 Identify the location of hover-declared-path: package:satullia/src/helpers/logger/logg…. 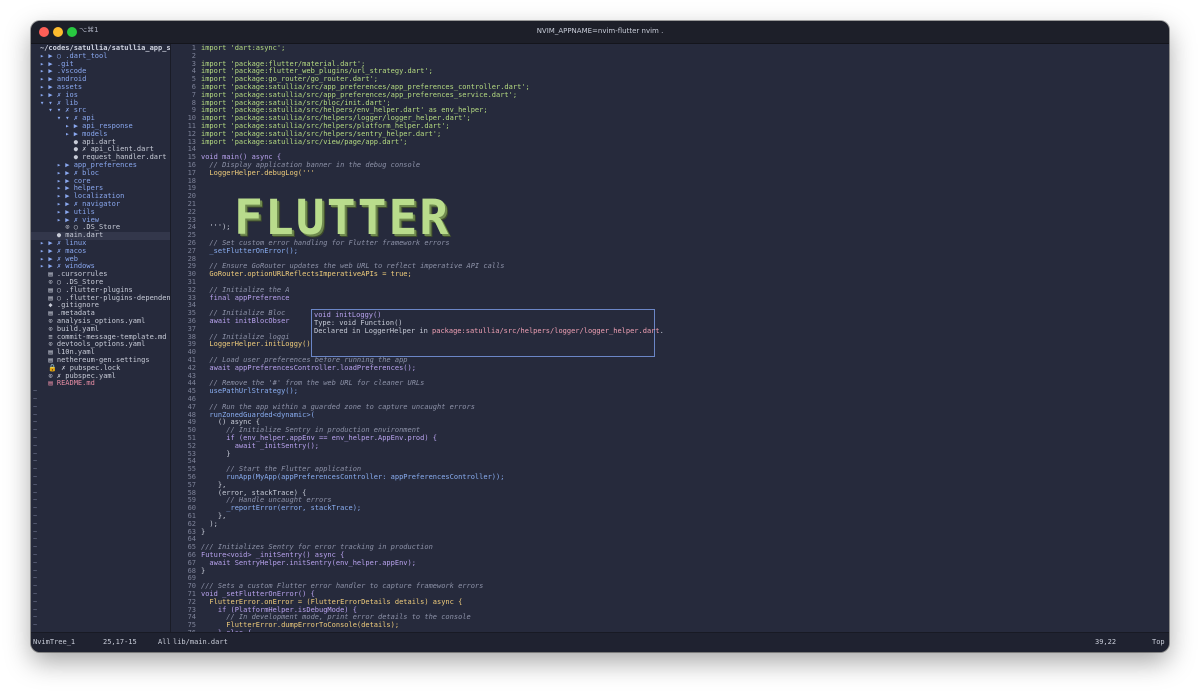
(546, 331).